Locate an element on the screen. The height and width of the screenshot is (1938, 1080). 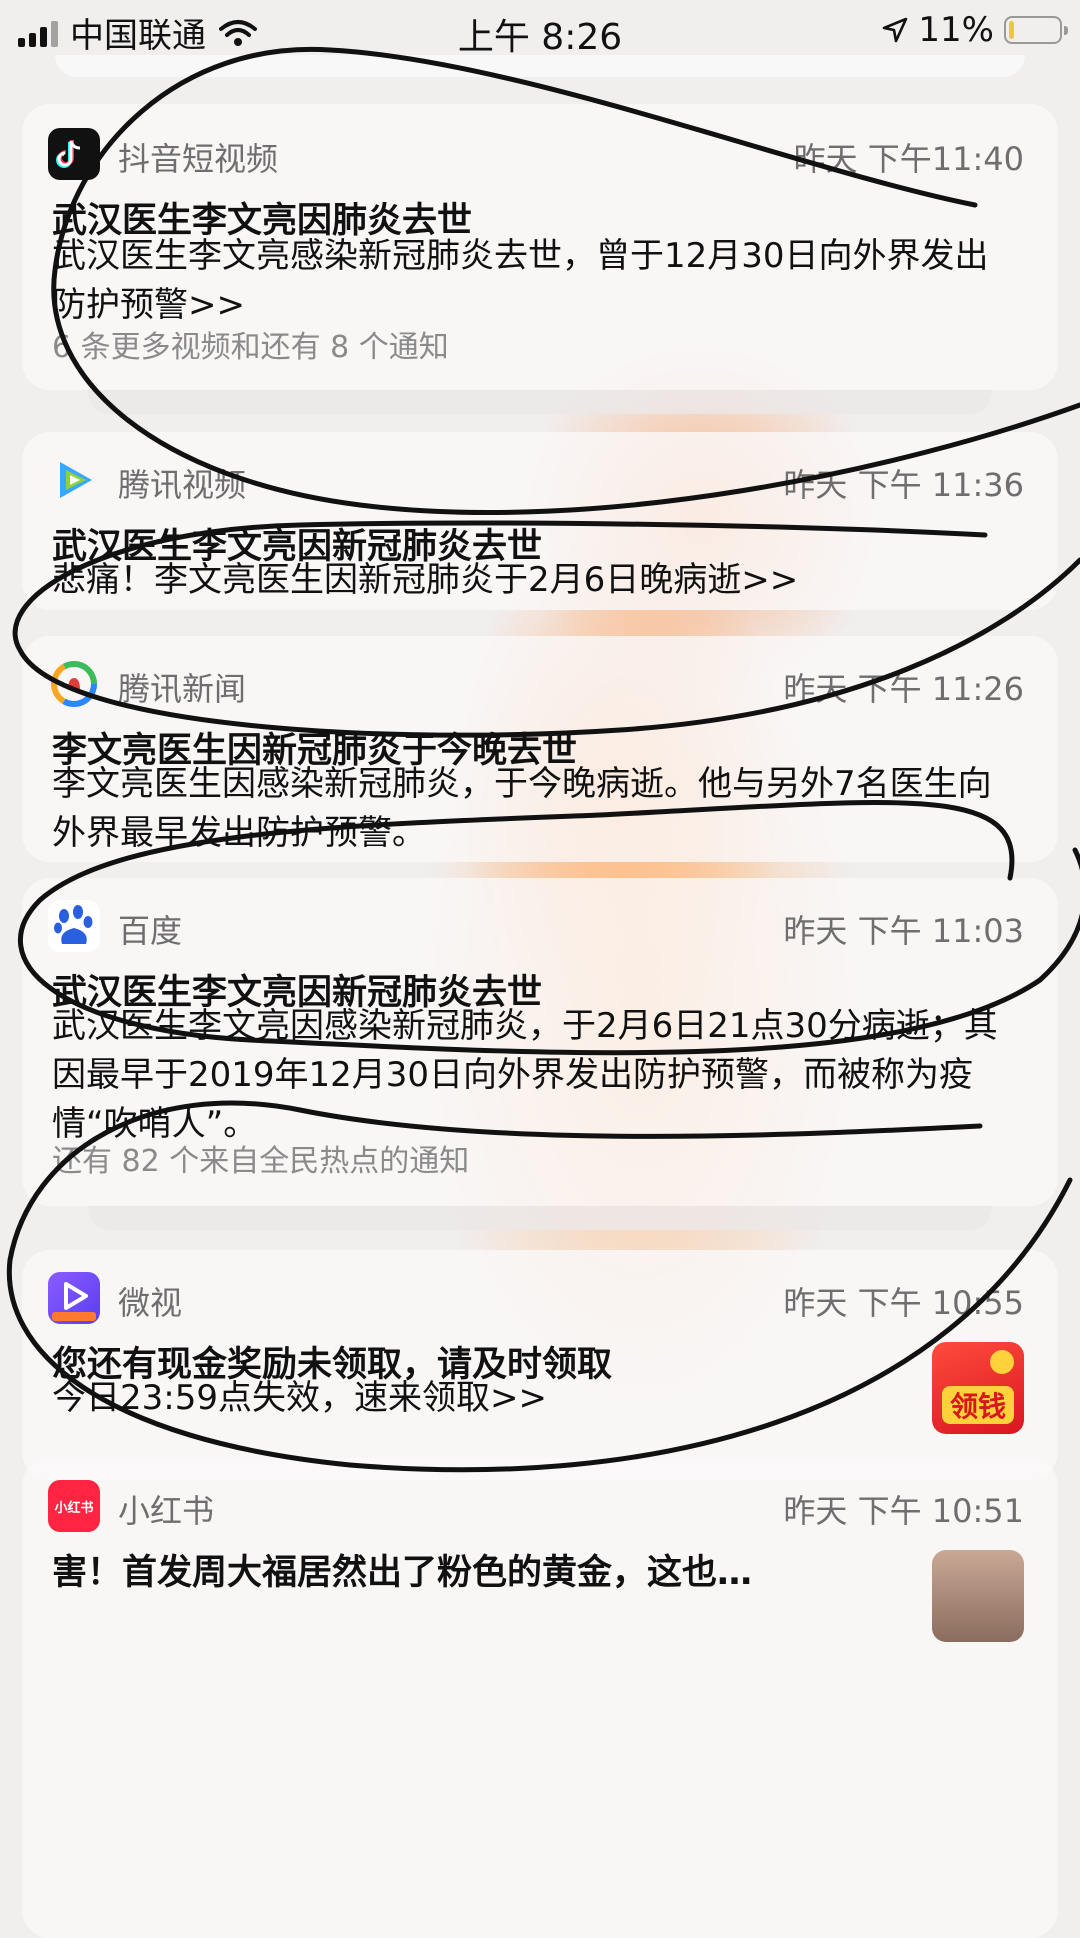
status-bar: 中国联通 上午 8:26 11% is located at coordinates (540, 31).